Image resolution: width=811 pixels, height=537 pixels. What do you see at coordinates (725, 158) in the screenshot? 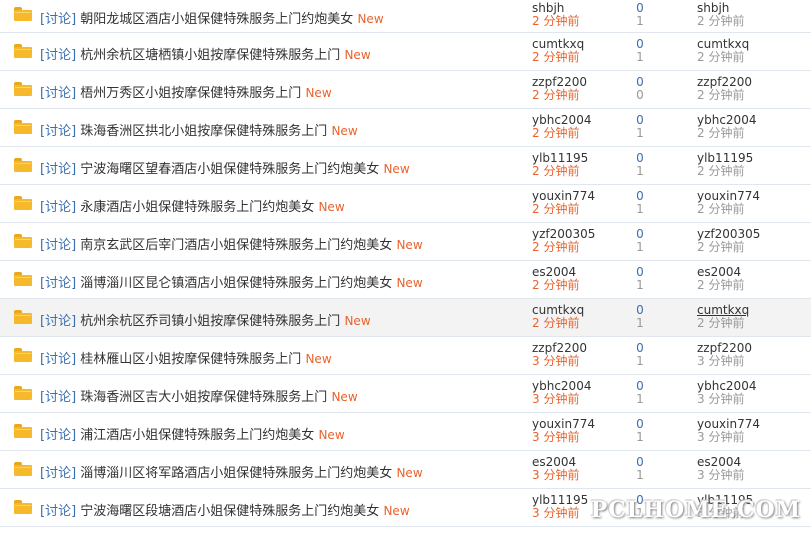
I see `last-post-user-link: ylb11195` at bounding box center [725, 158].